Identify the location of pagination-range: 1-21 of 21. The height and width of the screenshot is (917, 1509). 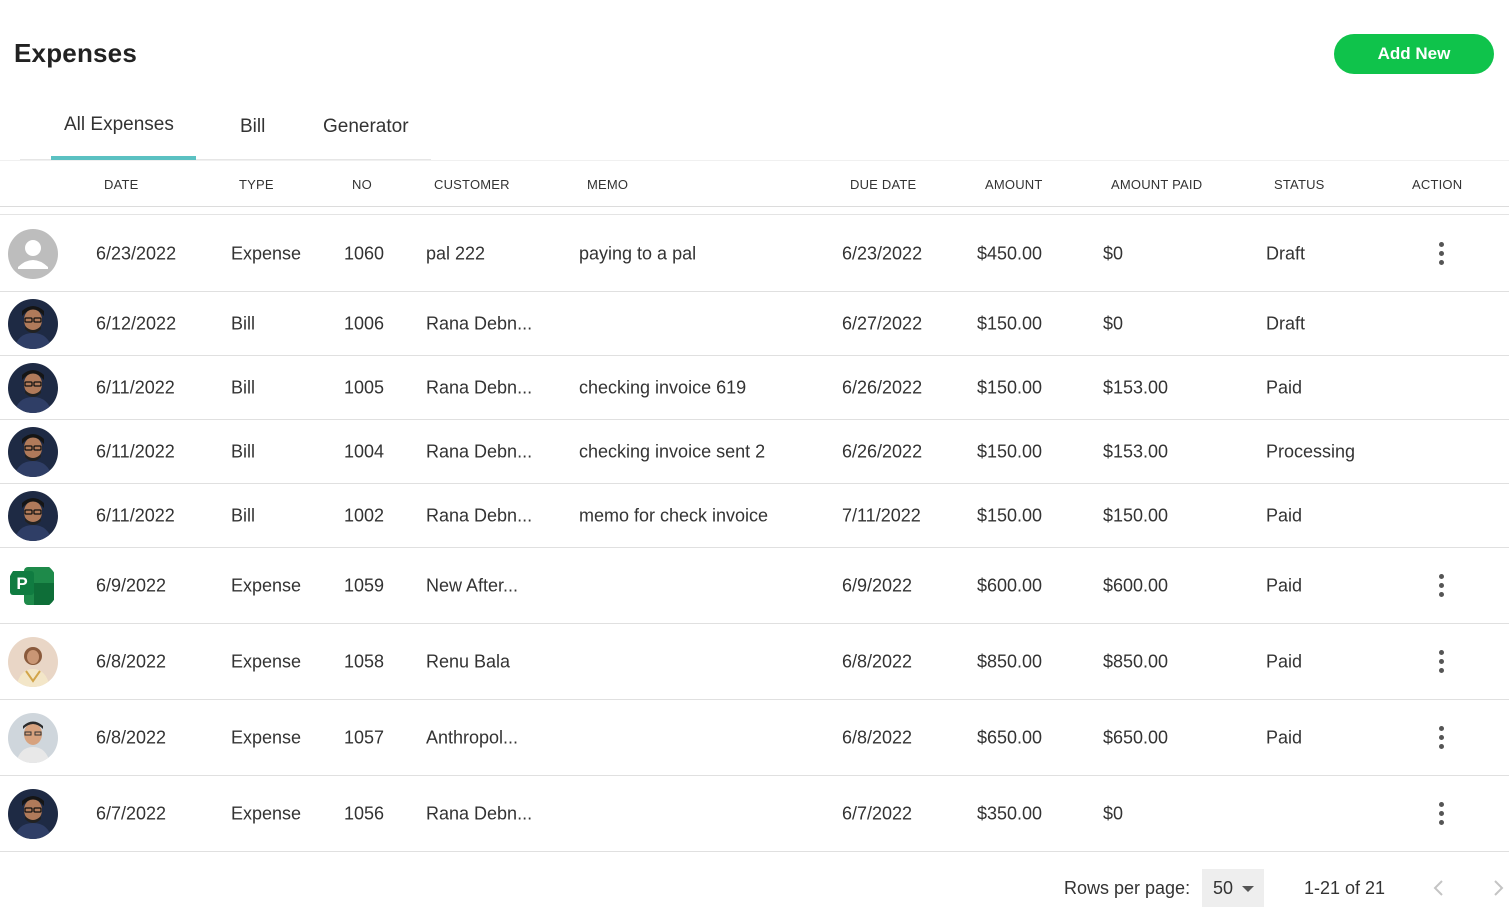
(1345, 888).